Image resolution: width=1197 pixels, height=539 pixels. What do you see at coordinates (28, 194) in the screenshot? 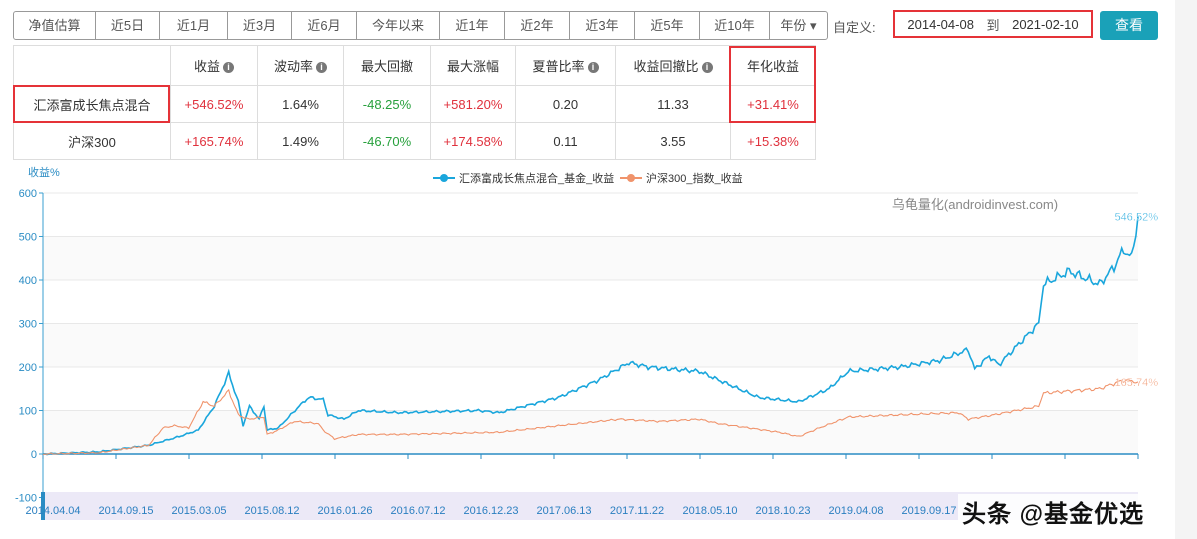
I see `y-tick-label: 600` at bounding box center [28, 194].